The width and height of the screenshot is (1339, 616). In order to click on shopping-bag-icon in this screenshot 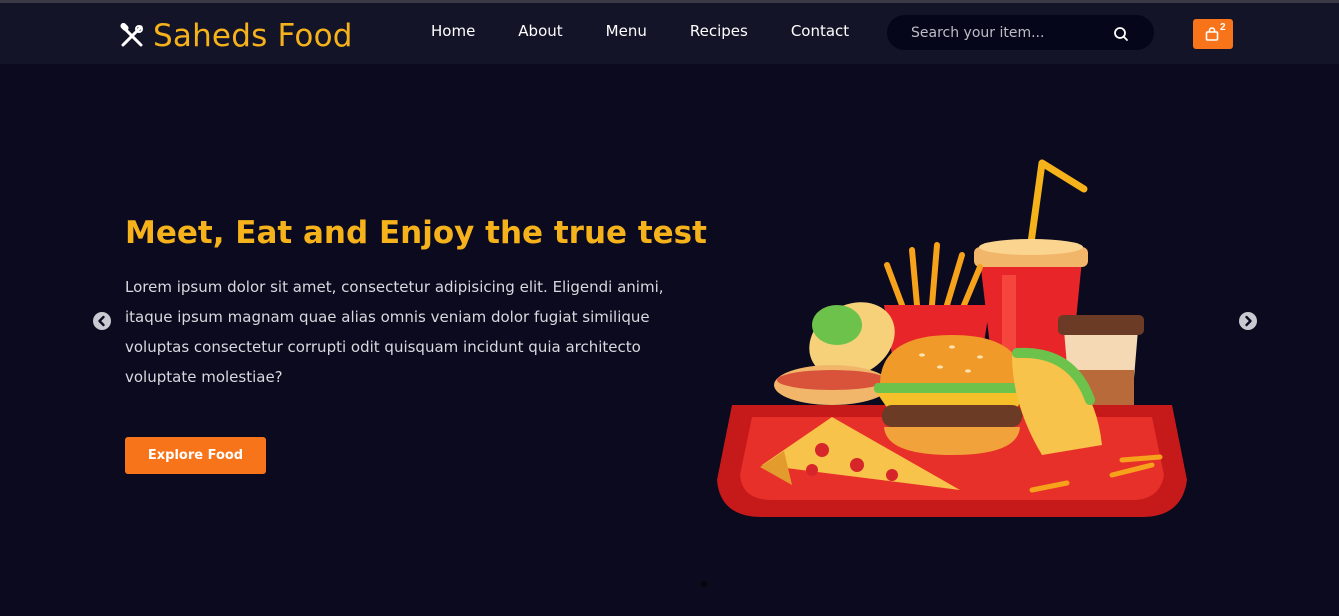, I will do `click(1212, 34)`.